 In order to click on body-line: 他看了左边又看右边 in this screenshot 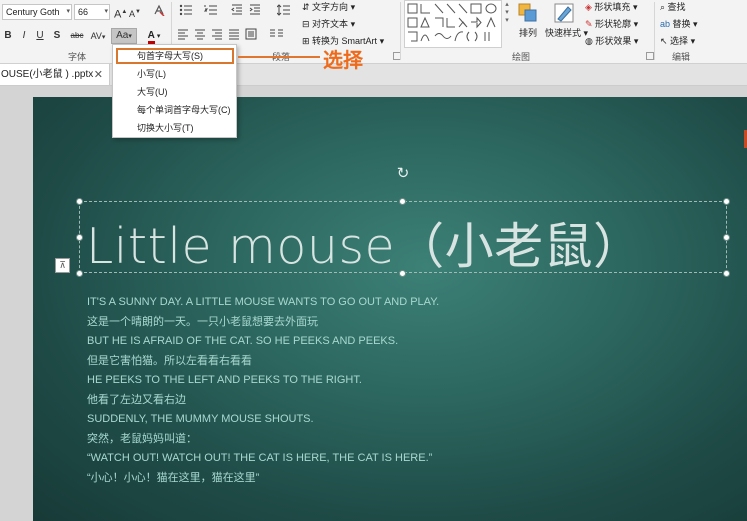, I will do `click(136, 399)`.